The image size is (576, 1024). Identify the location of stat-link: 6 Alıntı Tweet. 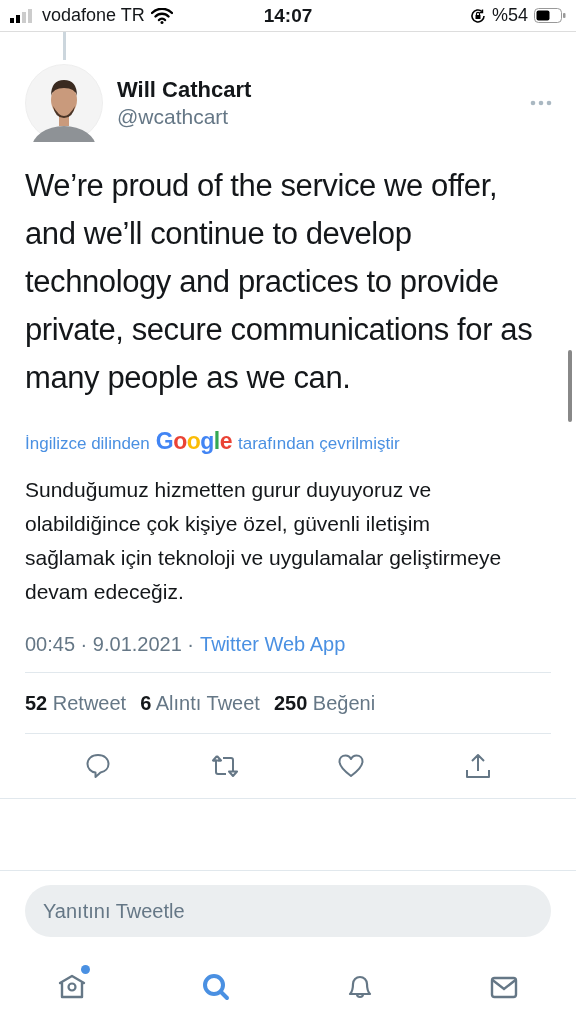
(200, 703).